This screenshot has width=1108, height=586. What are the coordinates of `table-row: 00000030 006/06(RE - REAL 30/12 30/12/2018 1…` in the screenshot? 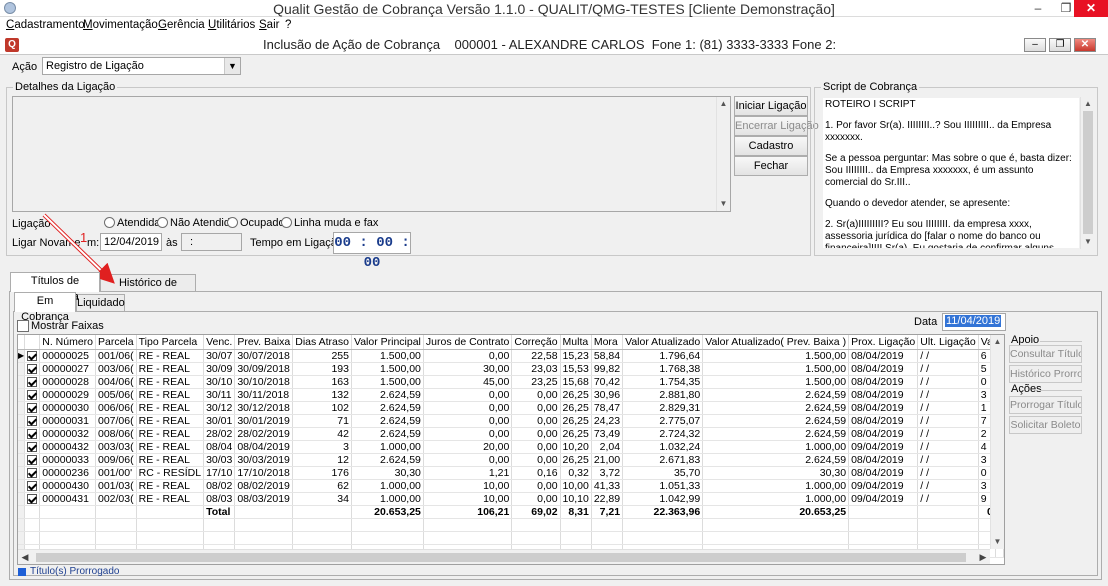 It's located at (511, 408).